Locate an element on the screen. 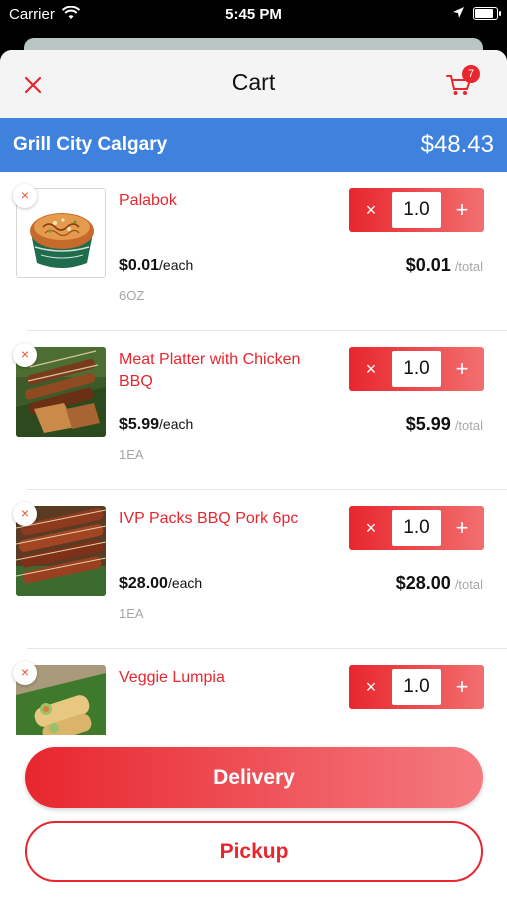  line-total: $28.00/total is located at coordinates (439, 583).